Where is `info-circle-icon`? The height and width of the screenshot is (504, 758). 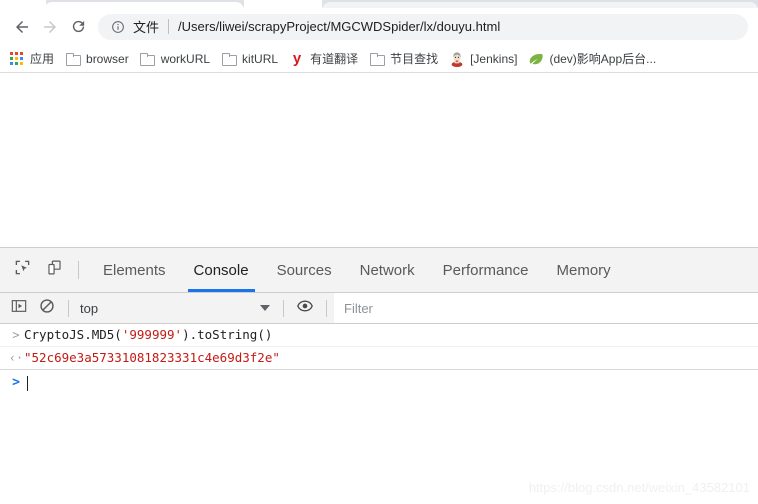 info-circle-icon is located at coordinates (118, 27).